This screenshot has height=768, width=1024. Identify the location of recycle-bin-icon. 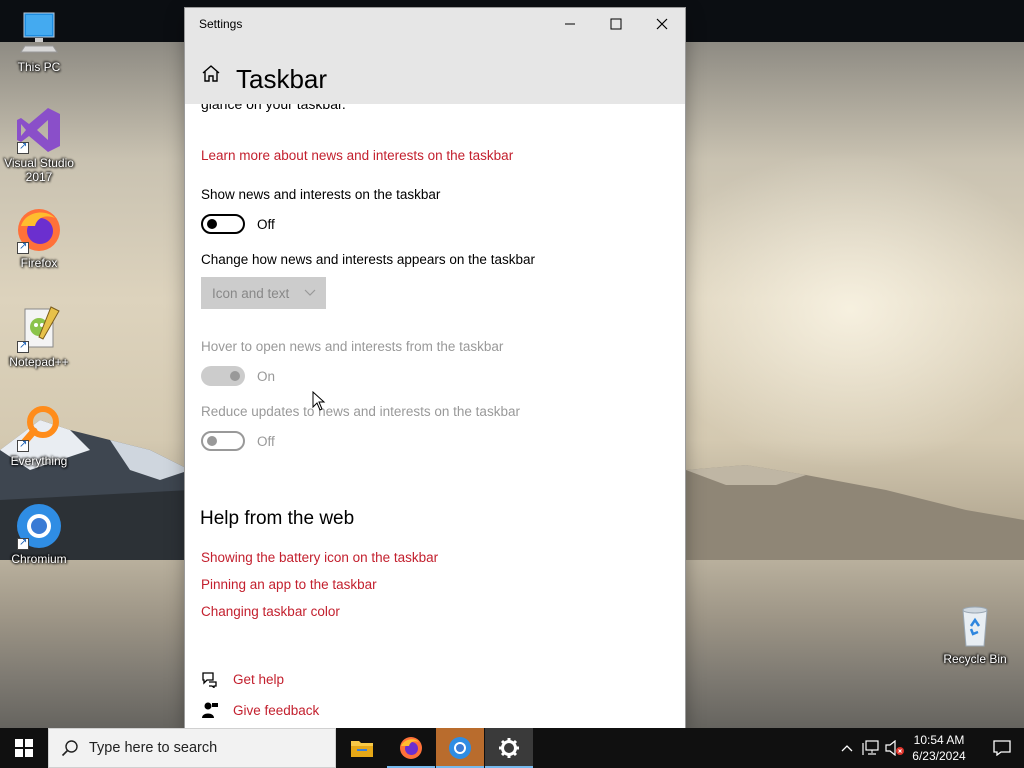
(975, 626).